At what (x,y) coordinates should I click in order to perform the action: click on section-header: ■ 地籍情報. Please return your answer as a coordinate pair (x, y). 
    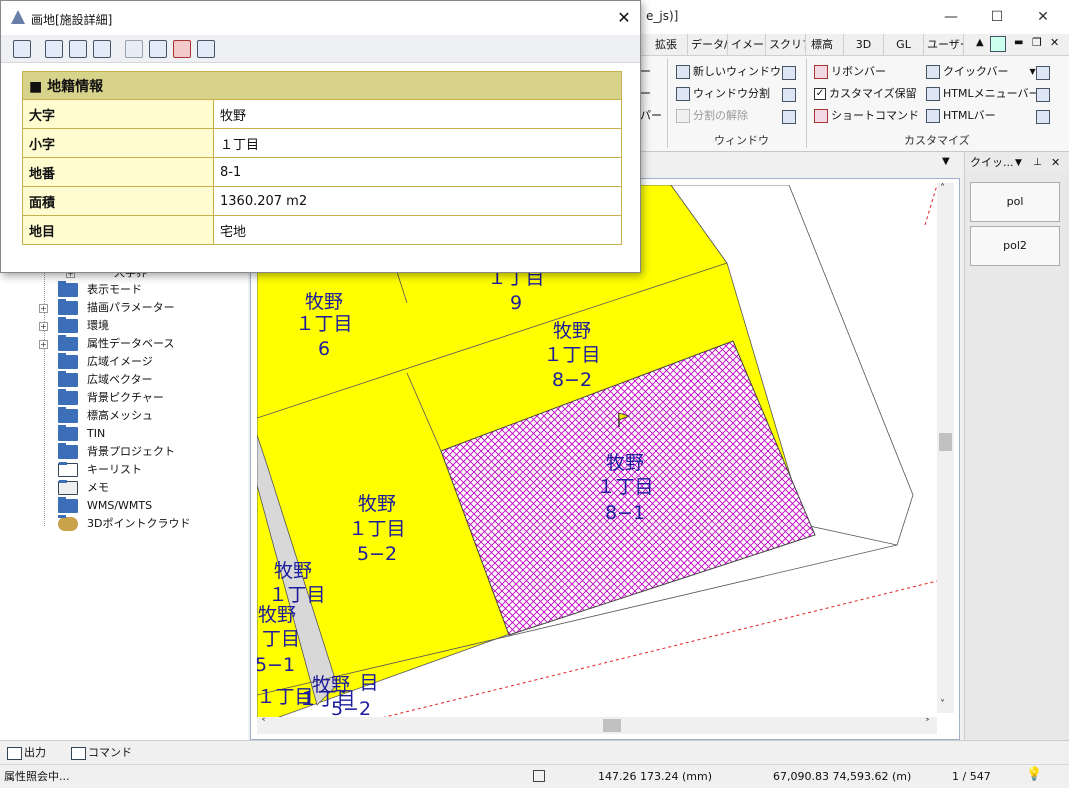
    Looking at the image, I should click on (322, 85).